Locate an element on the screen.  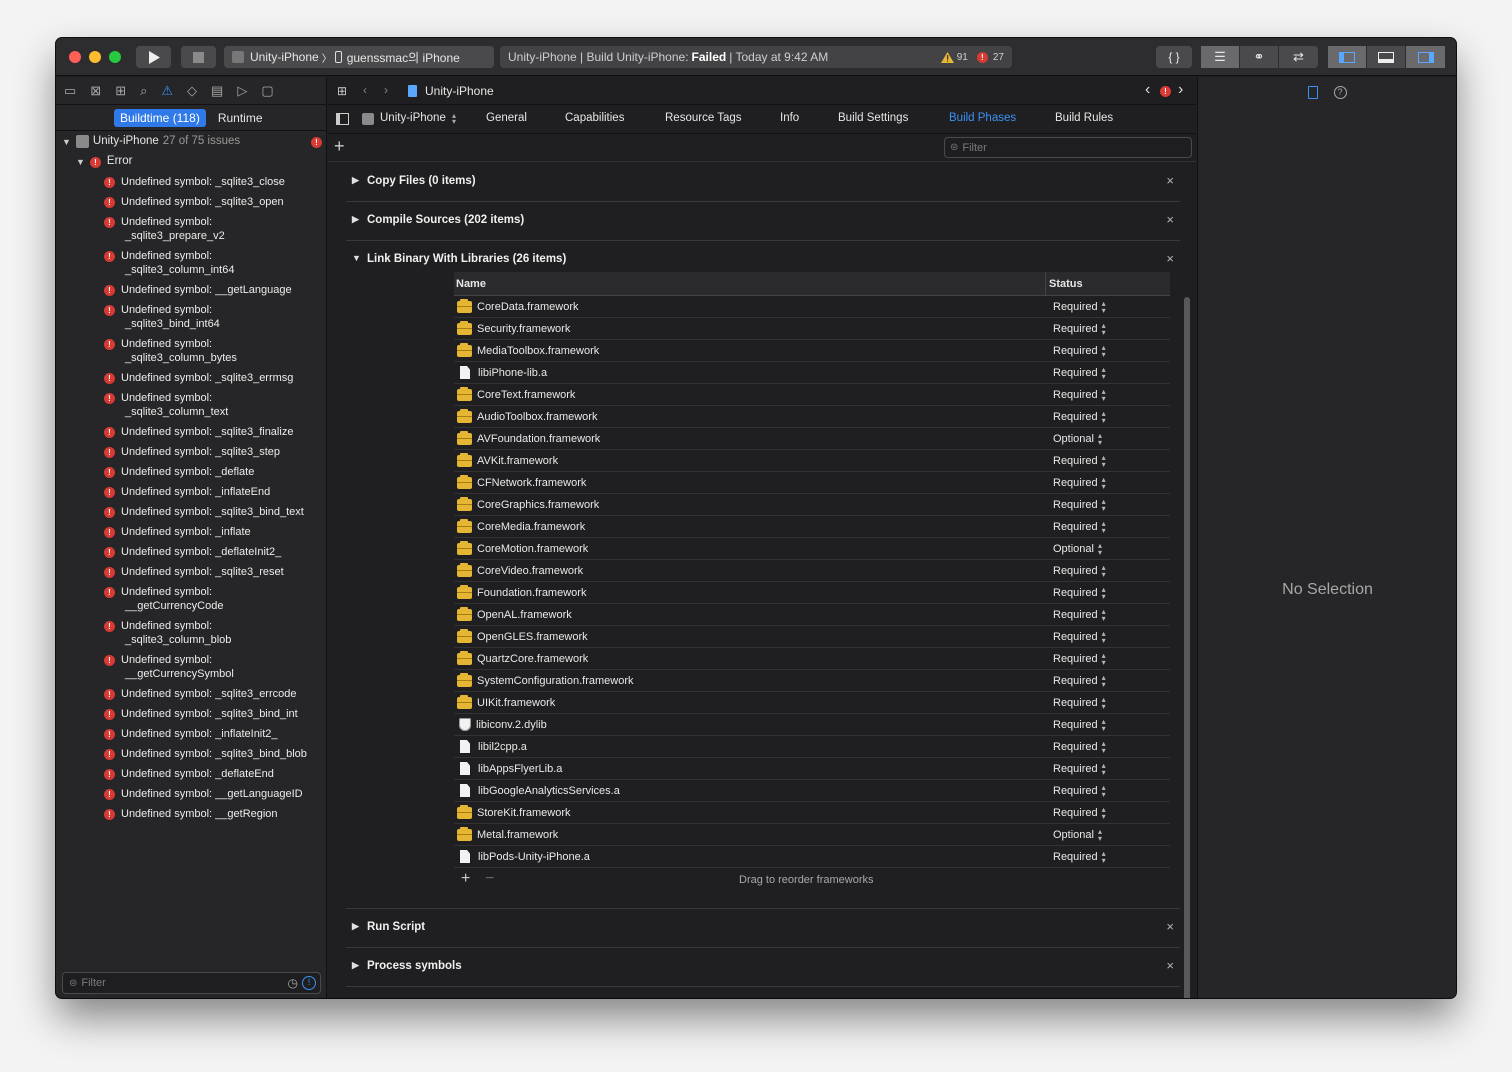
table-row: AudioToolbox.framework Required ▴ ▾ is located at coordinates (812, 417).